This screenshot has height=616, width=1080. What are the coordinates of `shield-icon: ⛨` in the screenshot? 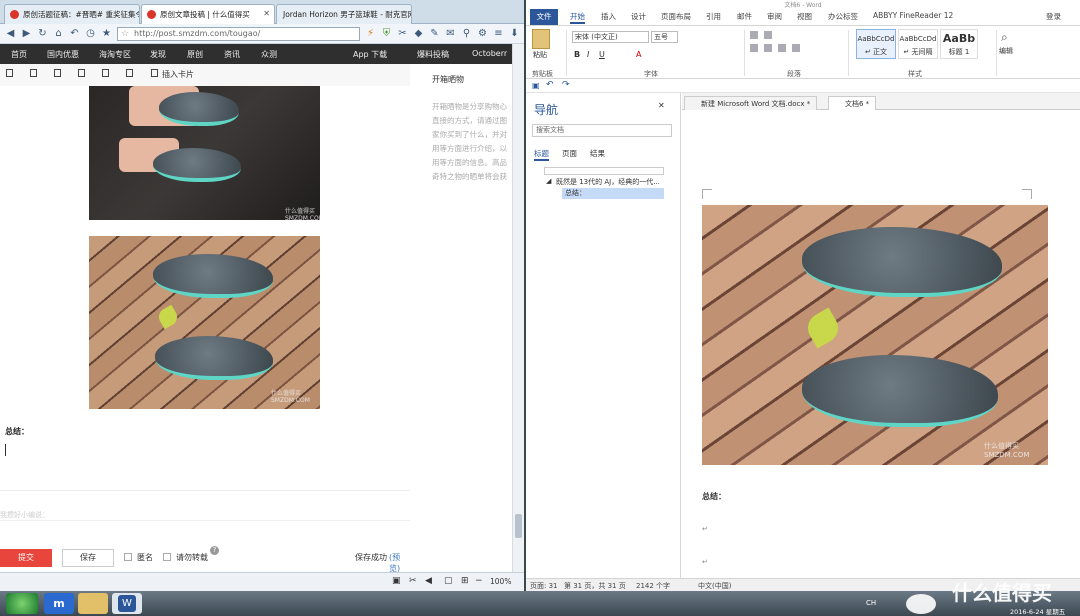 It's located at (386, 33).